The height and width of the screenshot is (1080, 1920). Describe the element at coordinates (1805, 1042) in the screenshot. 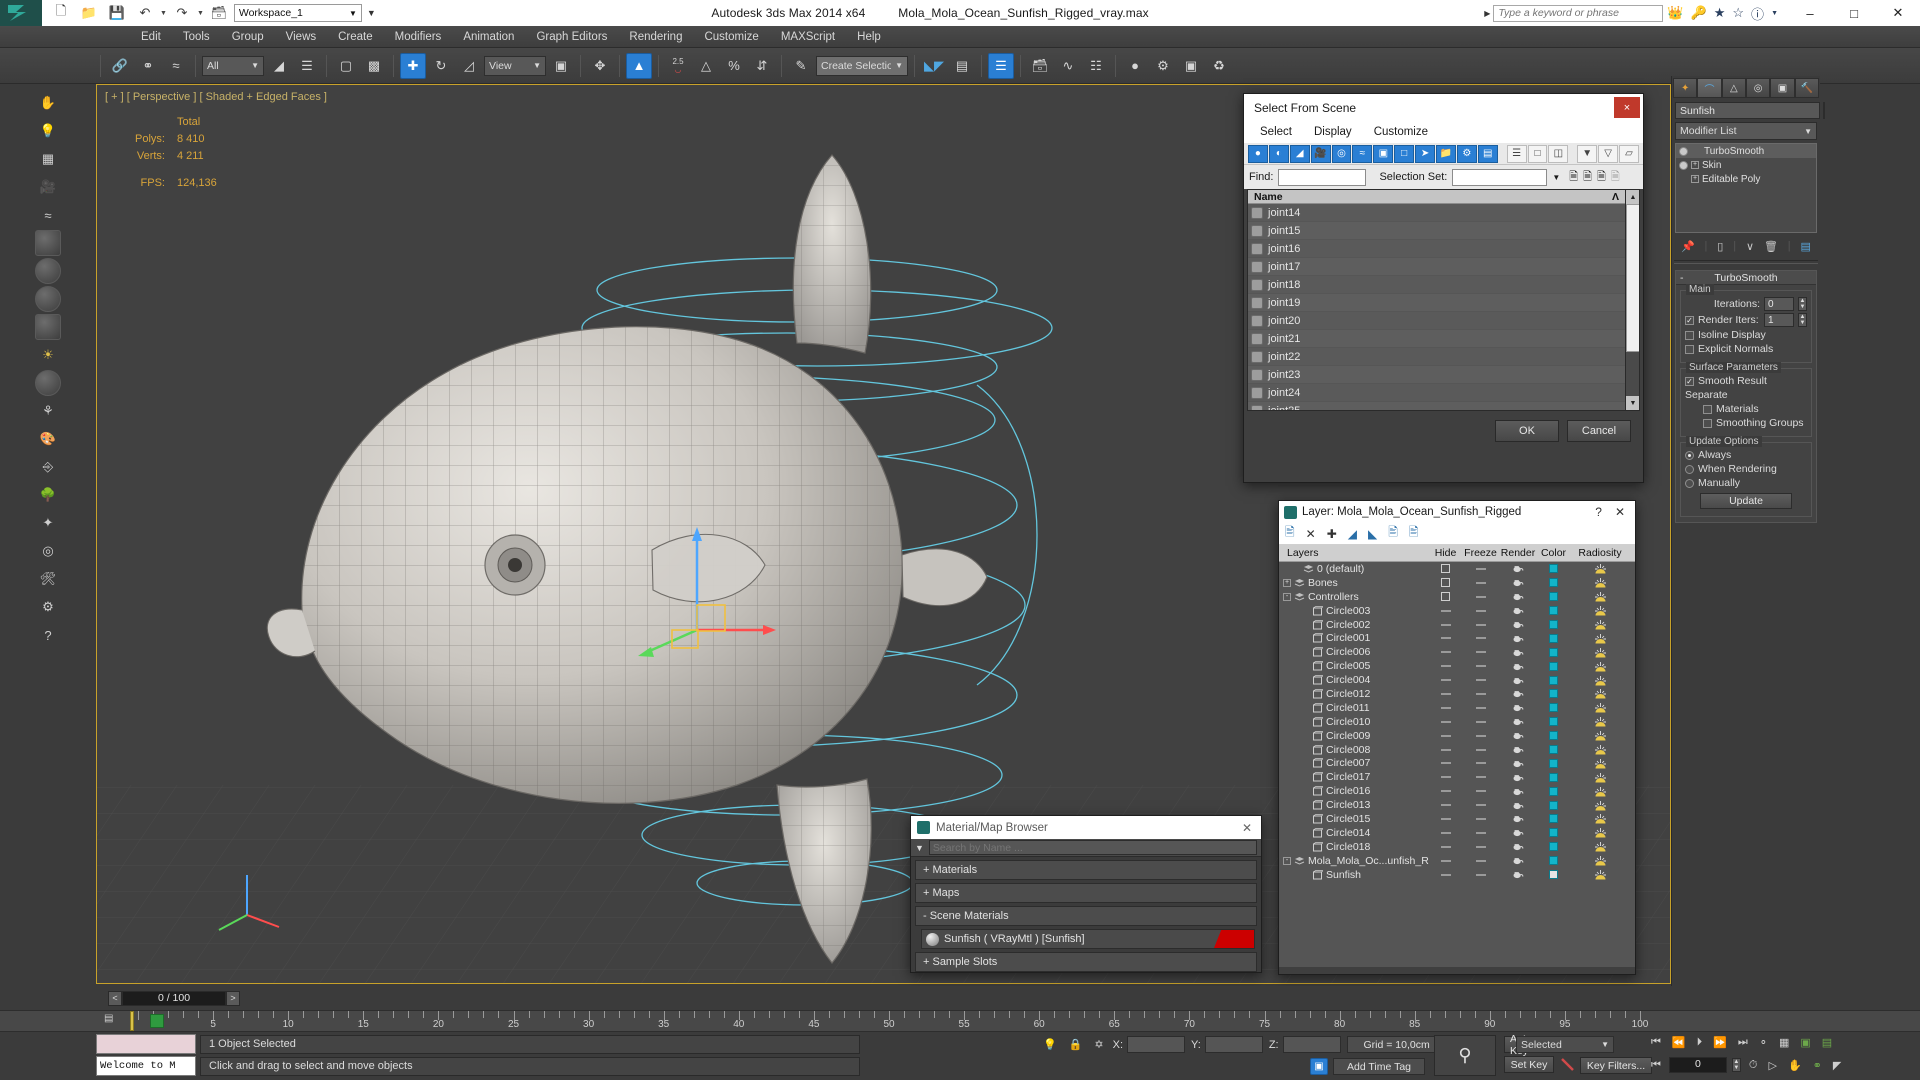

I see `zoom-extents-selected-icon: ▣` at that location.